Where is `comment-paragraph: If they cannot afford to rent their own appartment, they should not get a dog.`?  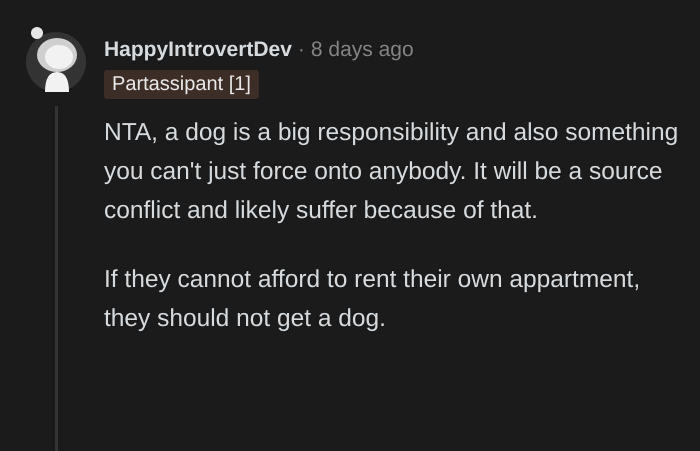 comment-paragraph: If they cannot afford to rent their own appartment, they should not get a dog. is located at coordinates (373, 299).